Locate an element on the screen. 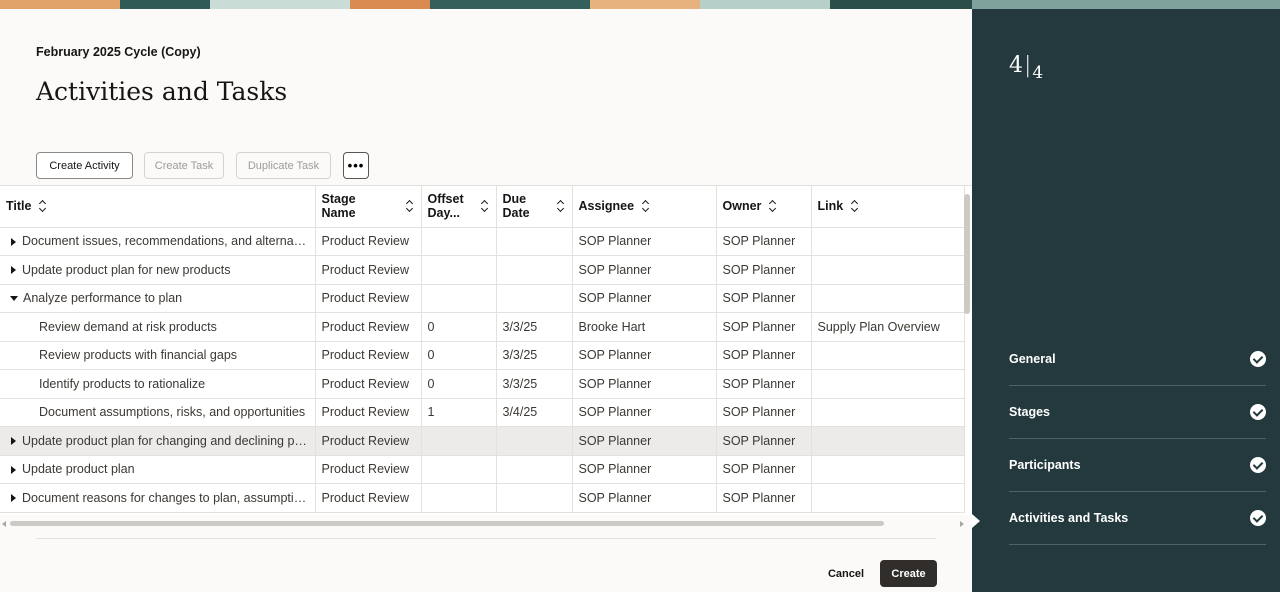 The image size is (1280, 592). scroll-right-icon is located at coordinates (962, 524).